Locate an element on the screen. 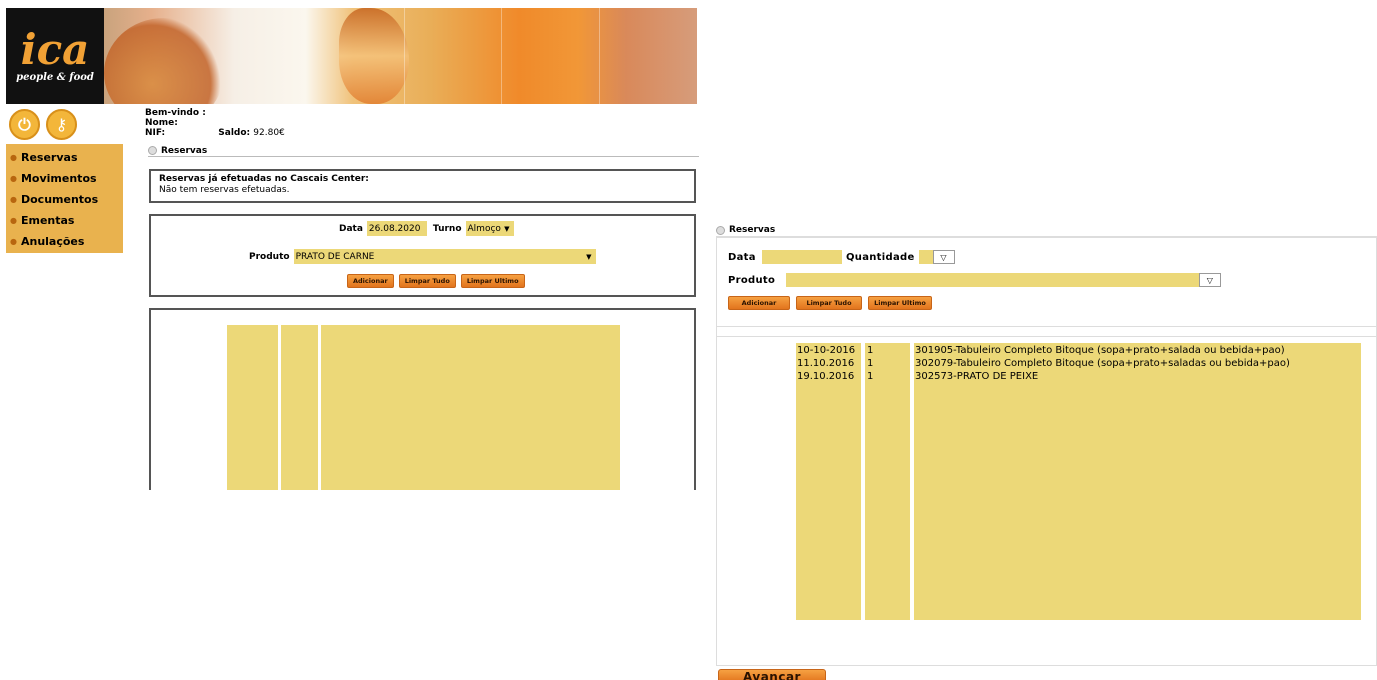 This screenshot has width=1377, height=680. sidebar-item-movimentos: ● Movimentos is located at coordinates (64, 178).